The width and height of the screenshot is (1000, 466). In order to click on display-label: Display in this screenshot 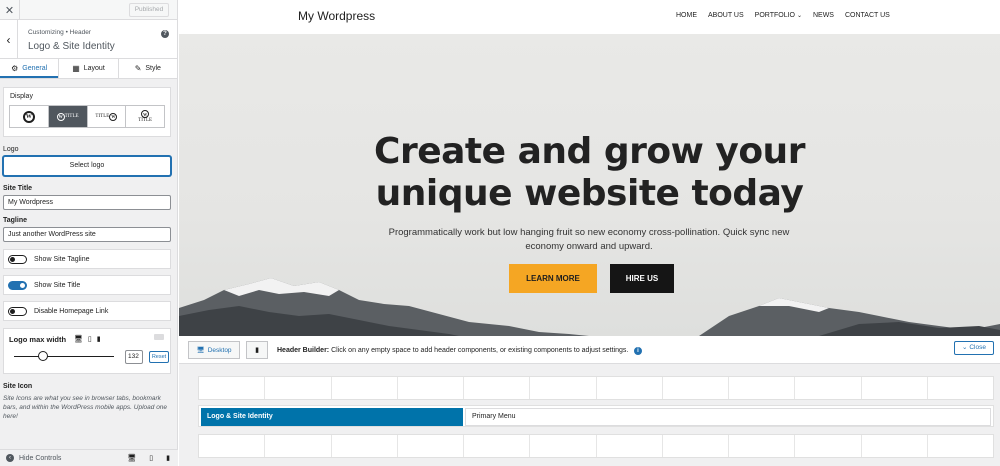, I will do `click(21, 96)`.